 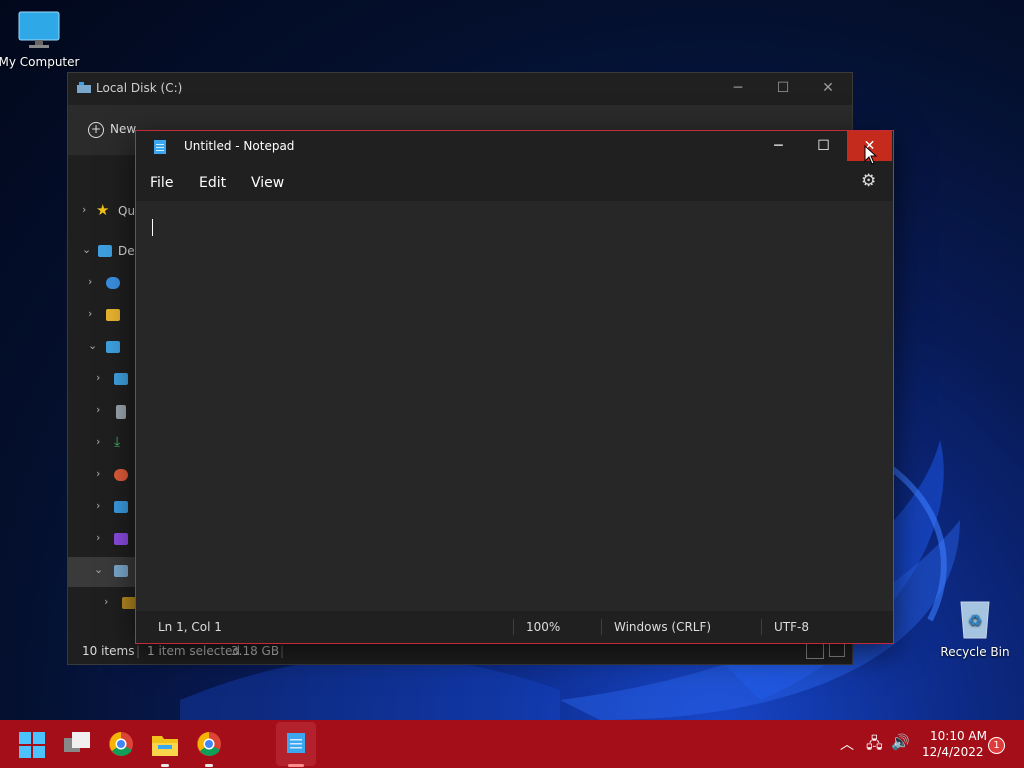 I want to click on zoom-level: 100%, so click(x=543, y=627).